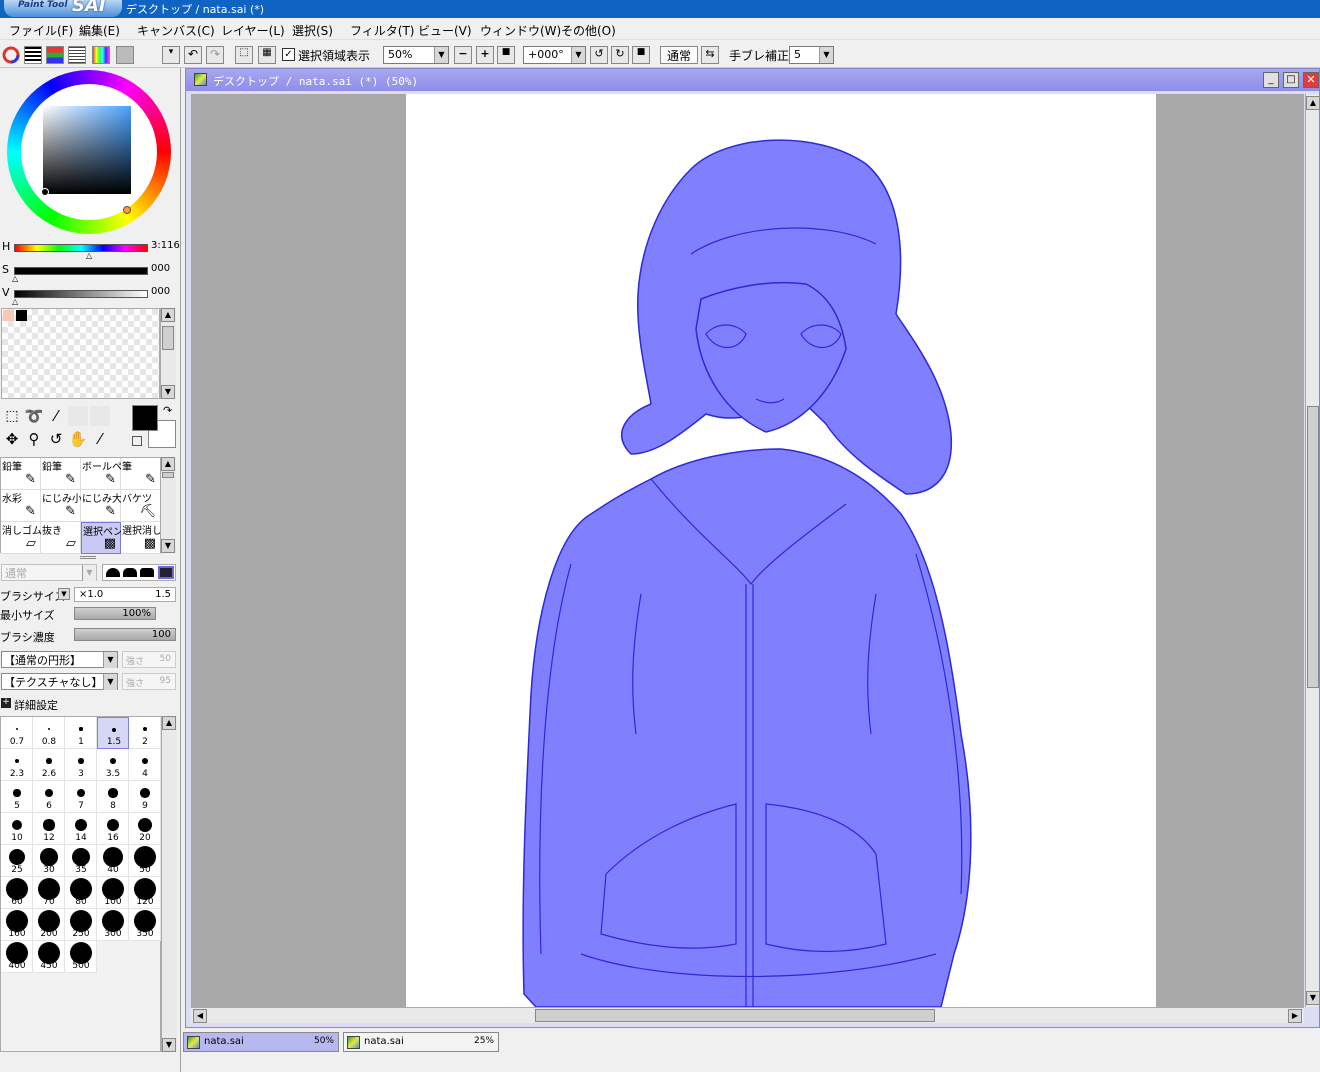 The height and width of the screenshot is (1072, 1320). Describe the element at coordinates (21, 315) in the screenshot. I see `swatch-black` at that location.